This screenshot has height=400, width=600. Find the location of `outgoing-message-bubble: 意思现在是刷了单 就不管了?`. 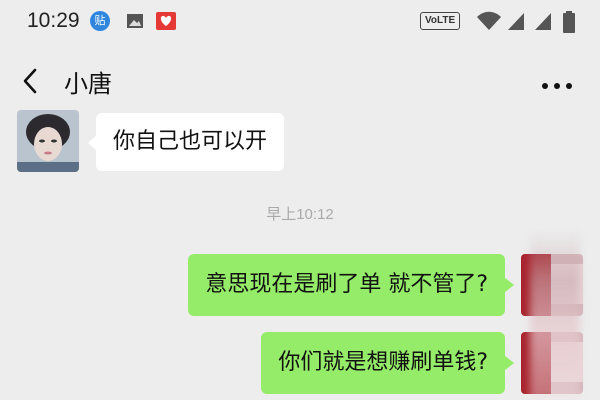

outgoing-message-bubble: 意思现在是刷了单 就不管了? is located at coordinates (351, 285).